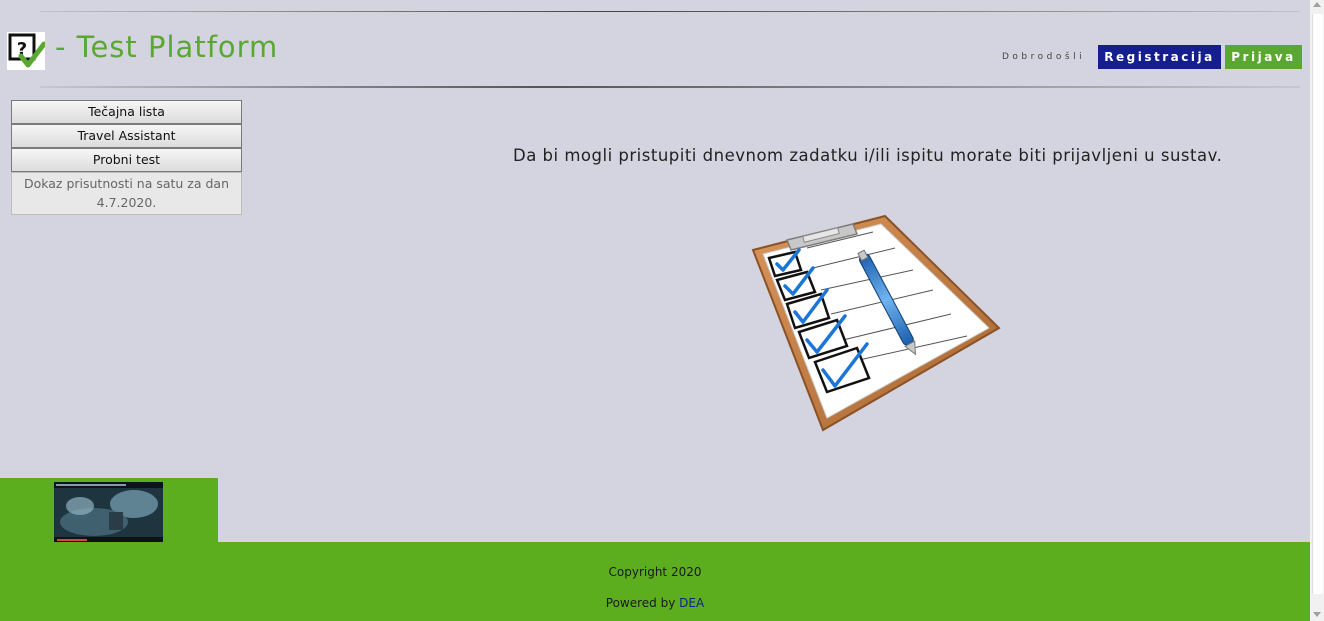 The image size is (1324, 621). What do you see at coordinates (1159, 57) in the screenshot?
I see `register-button: Registracija` at bounding box center [1159, 57].